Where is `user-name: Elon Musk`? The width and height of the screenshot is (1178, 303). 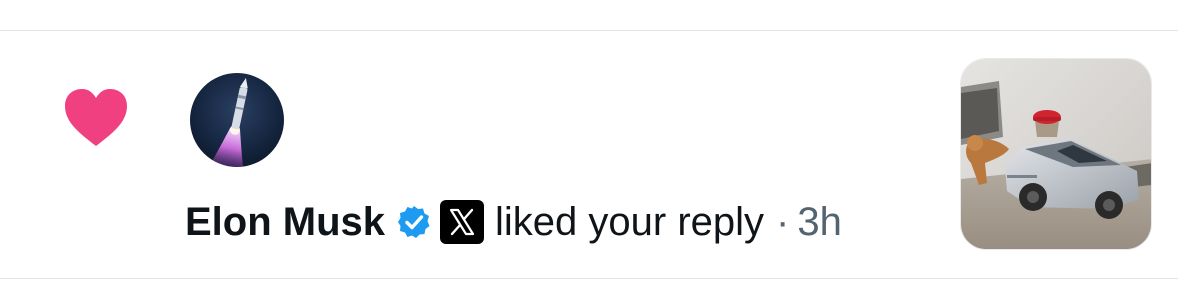
user-name: Elon Musk is located at coordinates (285, 222).